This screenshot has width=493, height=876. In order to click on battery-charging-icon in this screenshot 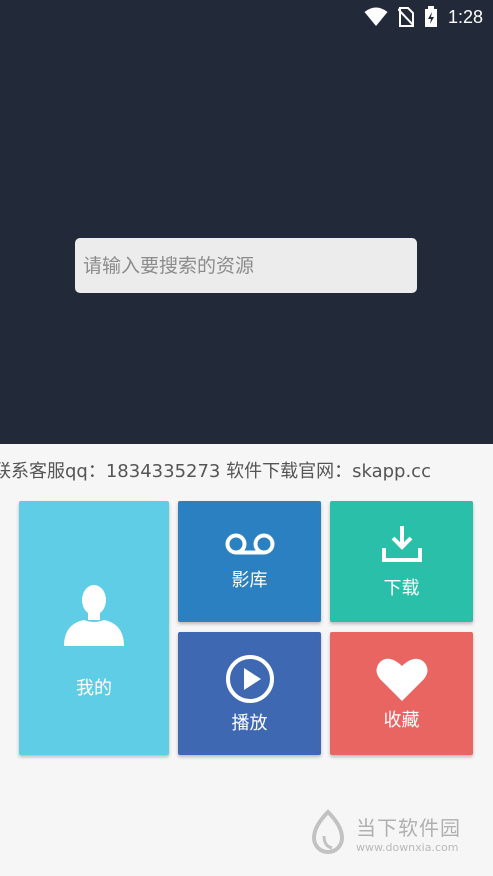, I will do `click(430, 16)`.